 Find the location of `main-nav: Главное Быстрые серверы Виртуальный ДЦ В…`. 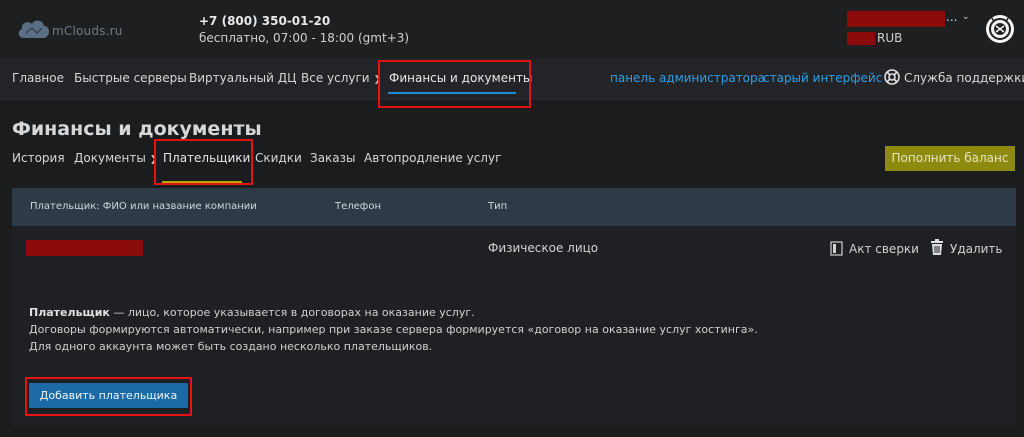

main-nav: Главное Быстрые серверы Виртуальный ДЦ В… is located at coordinates (512, 79).